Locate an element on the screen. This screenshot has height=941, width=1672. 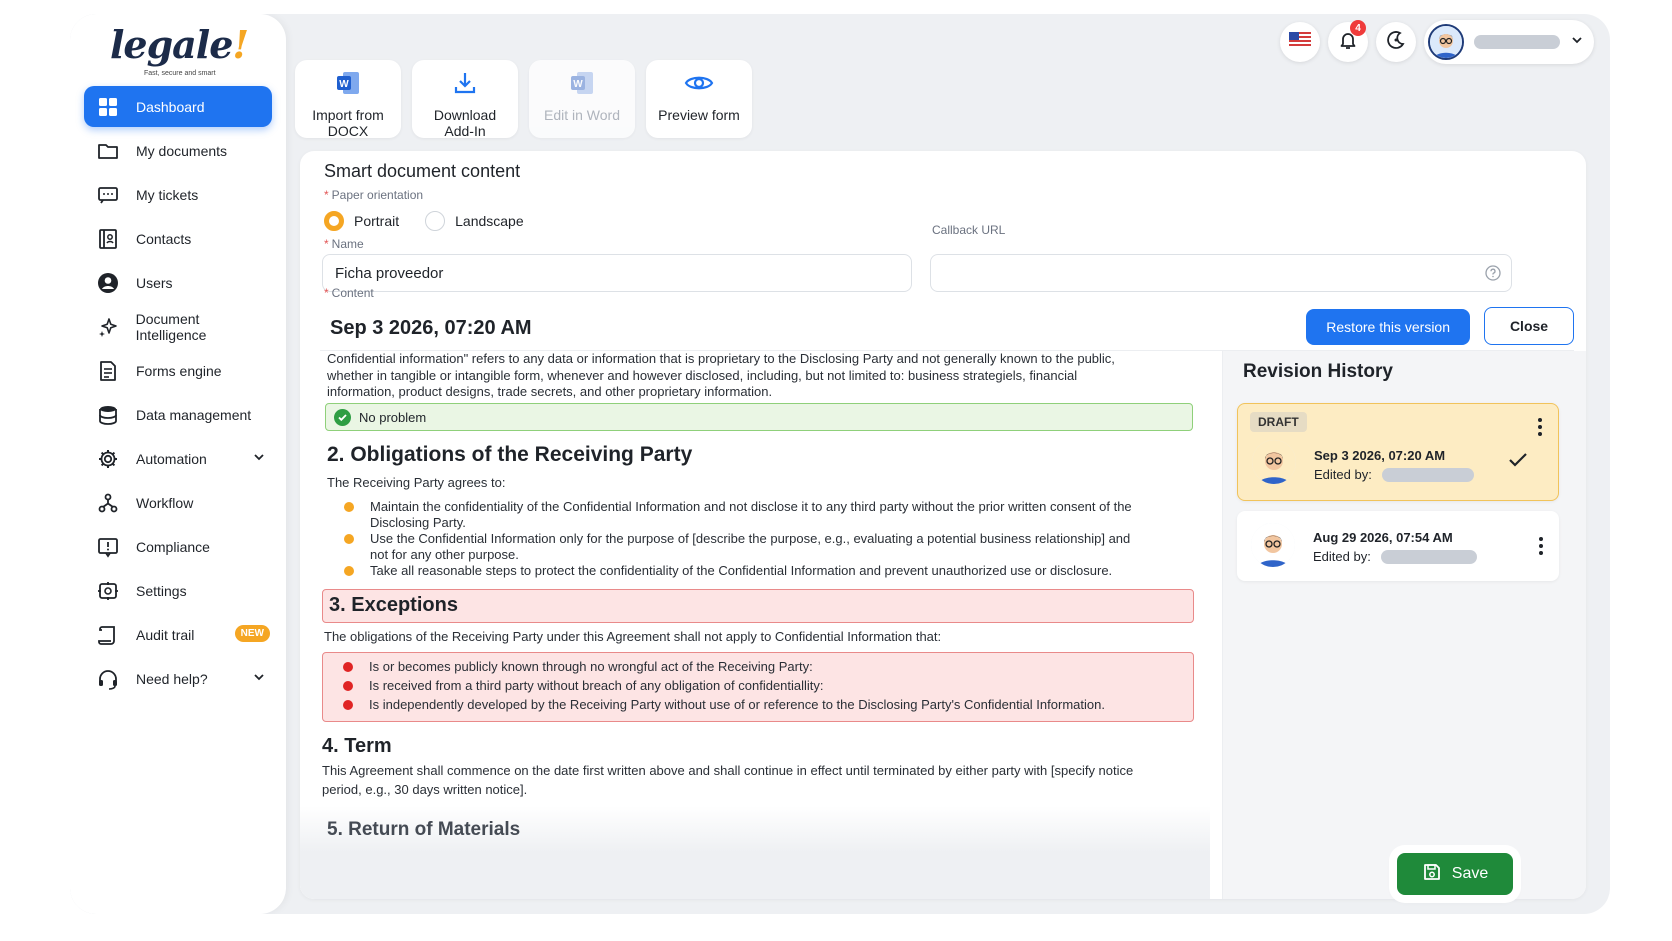
sidebar-item-label: Audit trail is located at coordinates (165, 634).